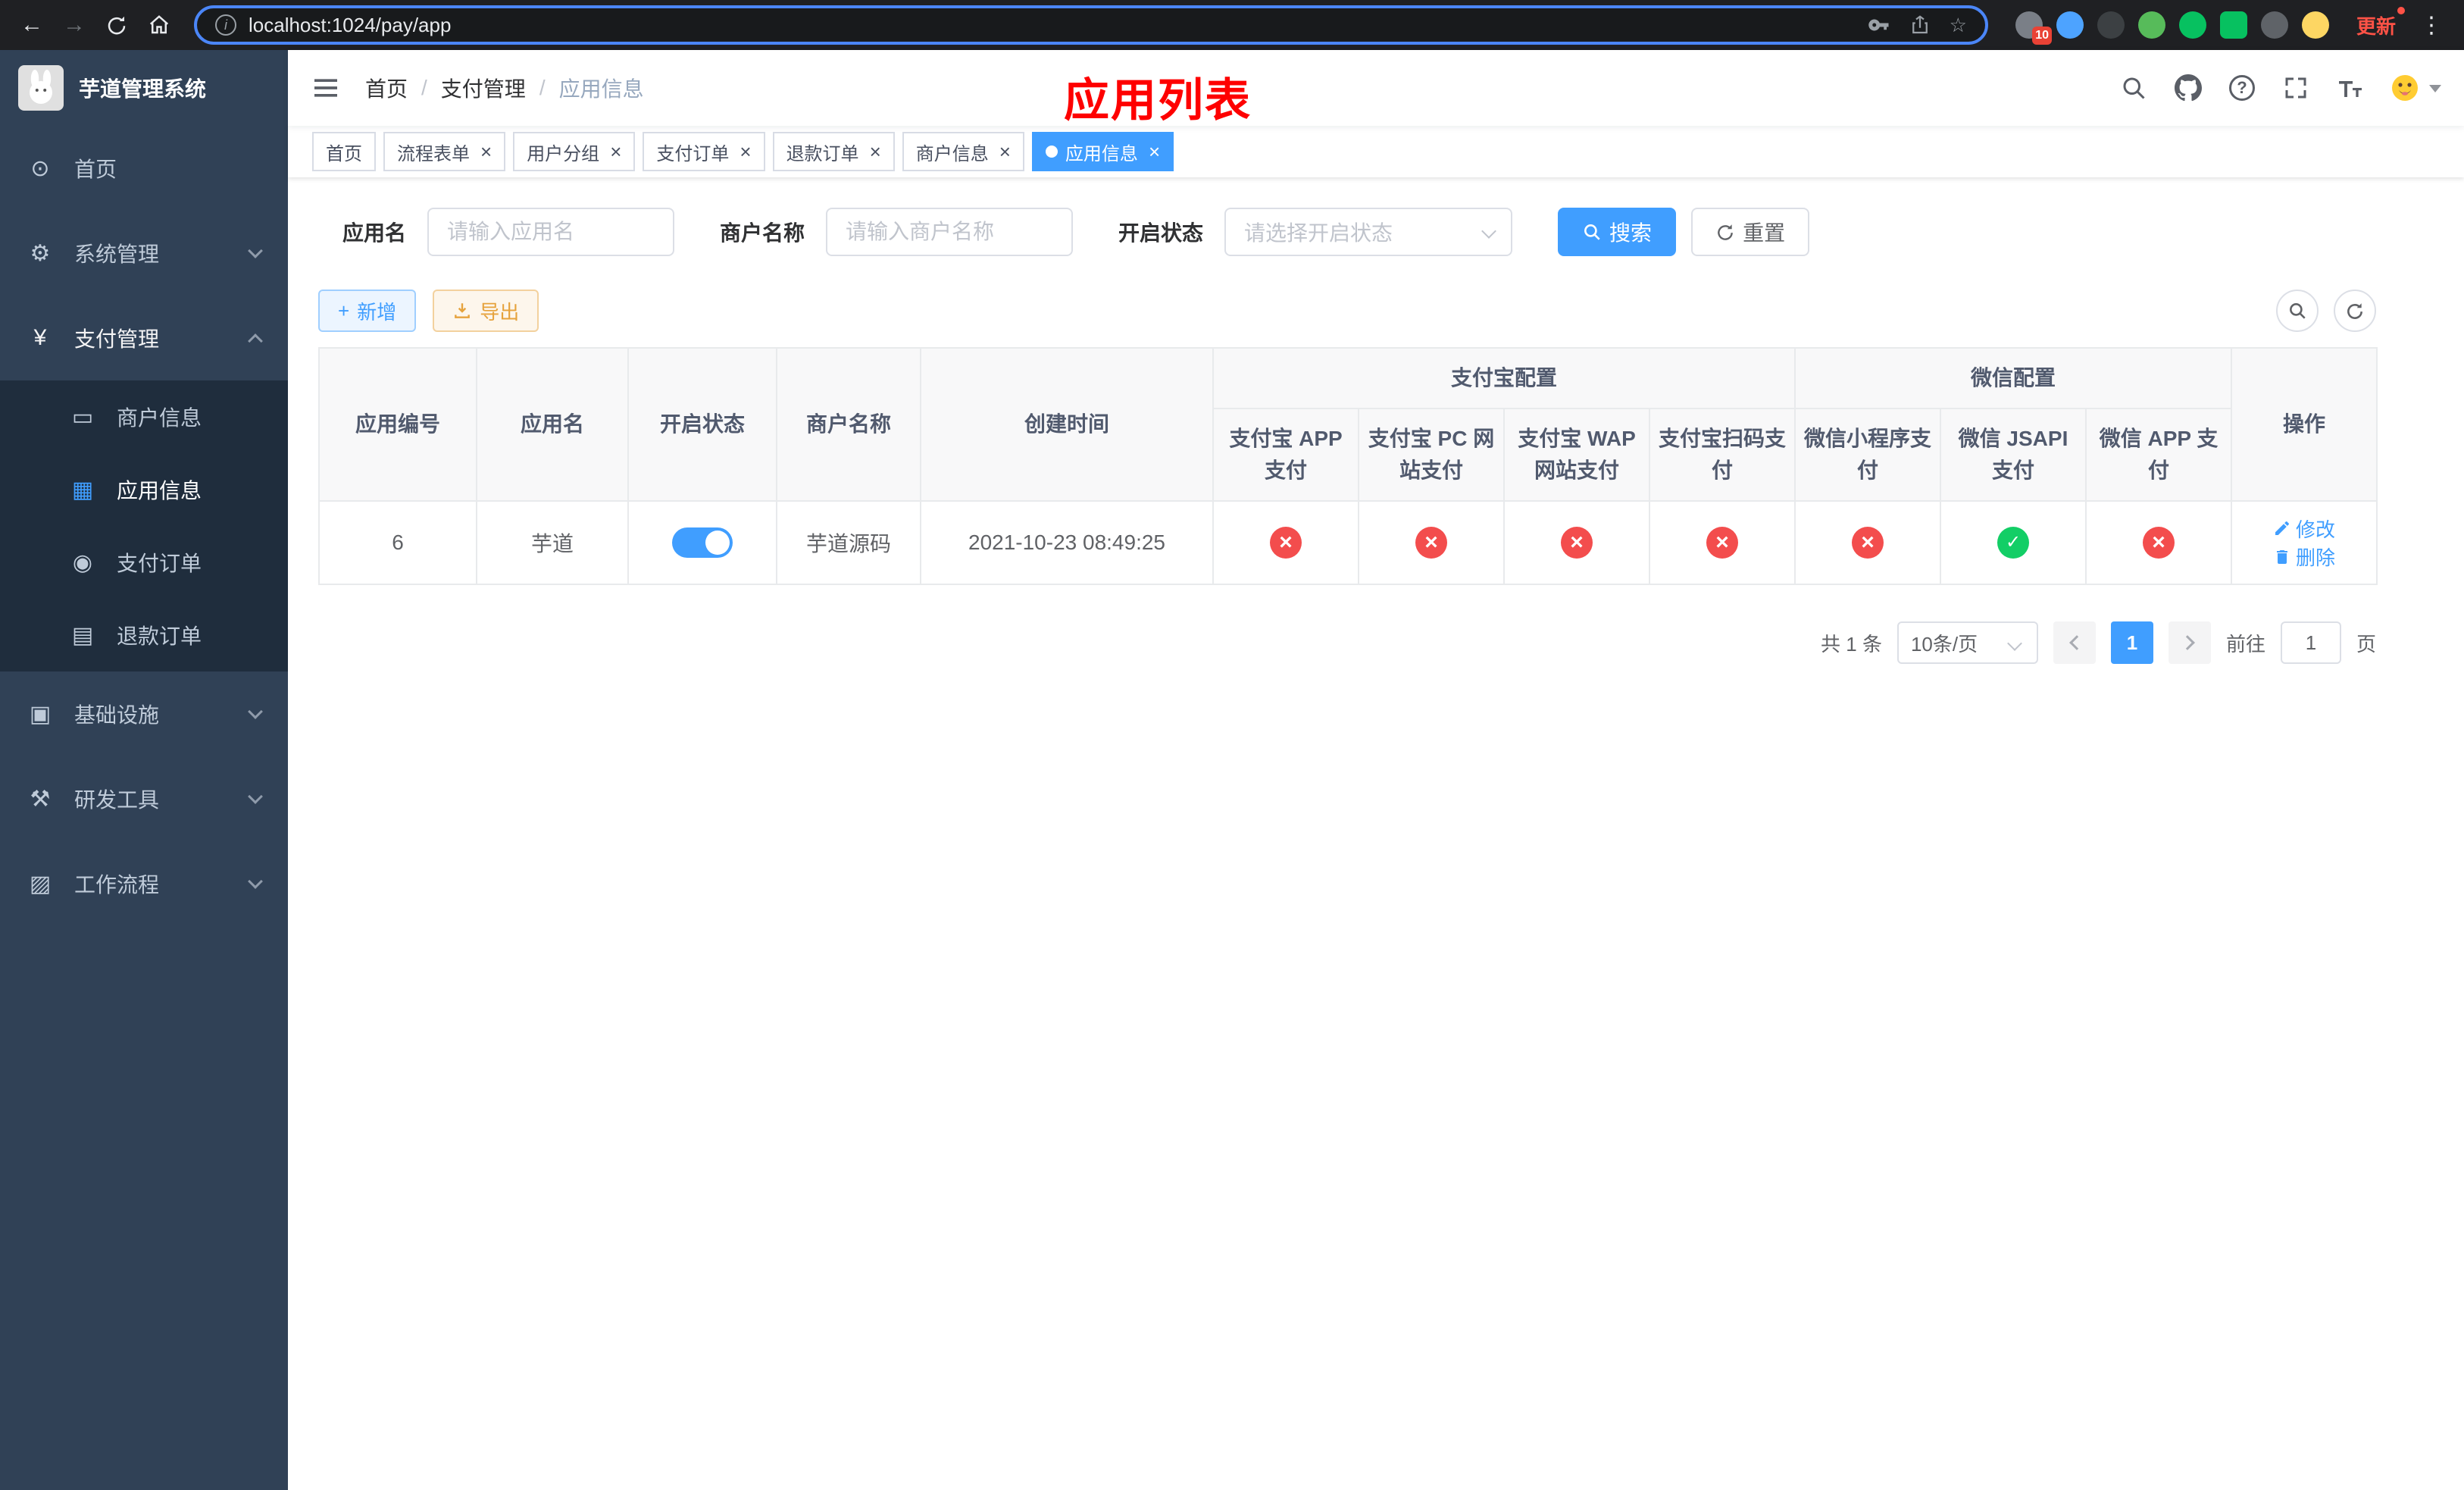 Image resolution: width=2464 pixels, height=1490 pixels. Describe the element at coordinates (833, 151) in the screenshot. I see `tab-refund-order: 退款订单 ×` at that location.